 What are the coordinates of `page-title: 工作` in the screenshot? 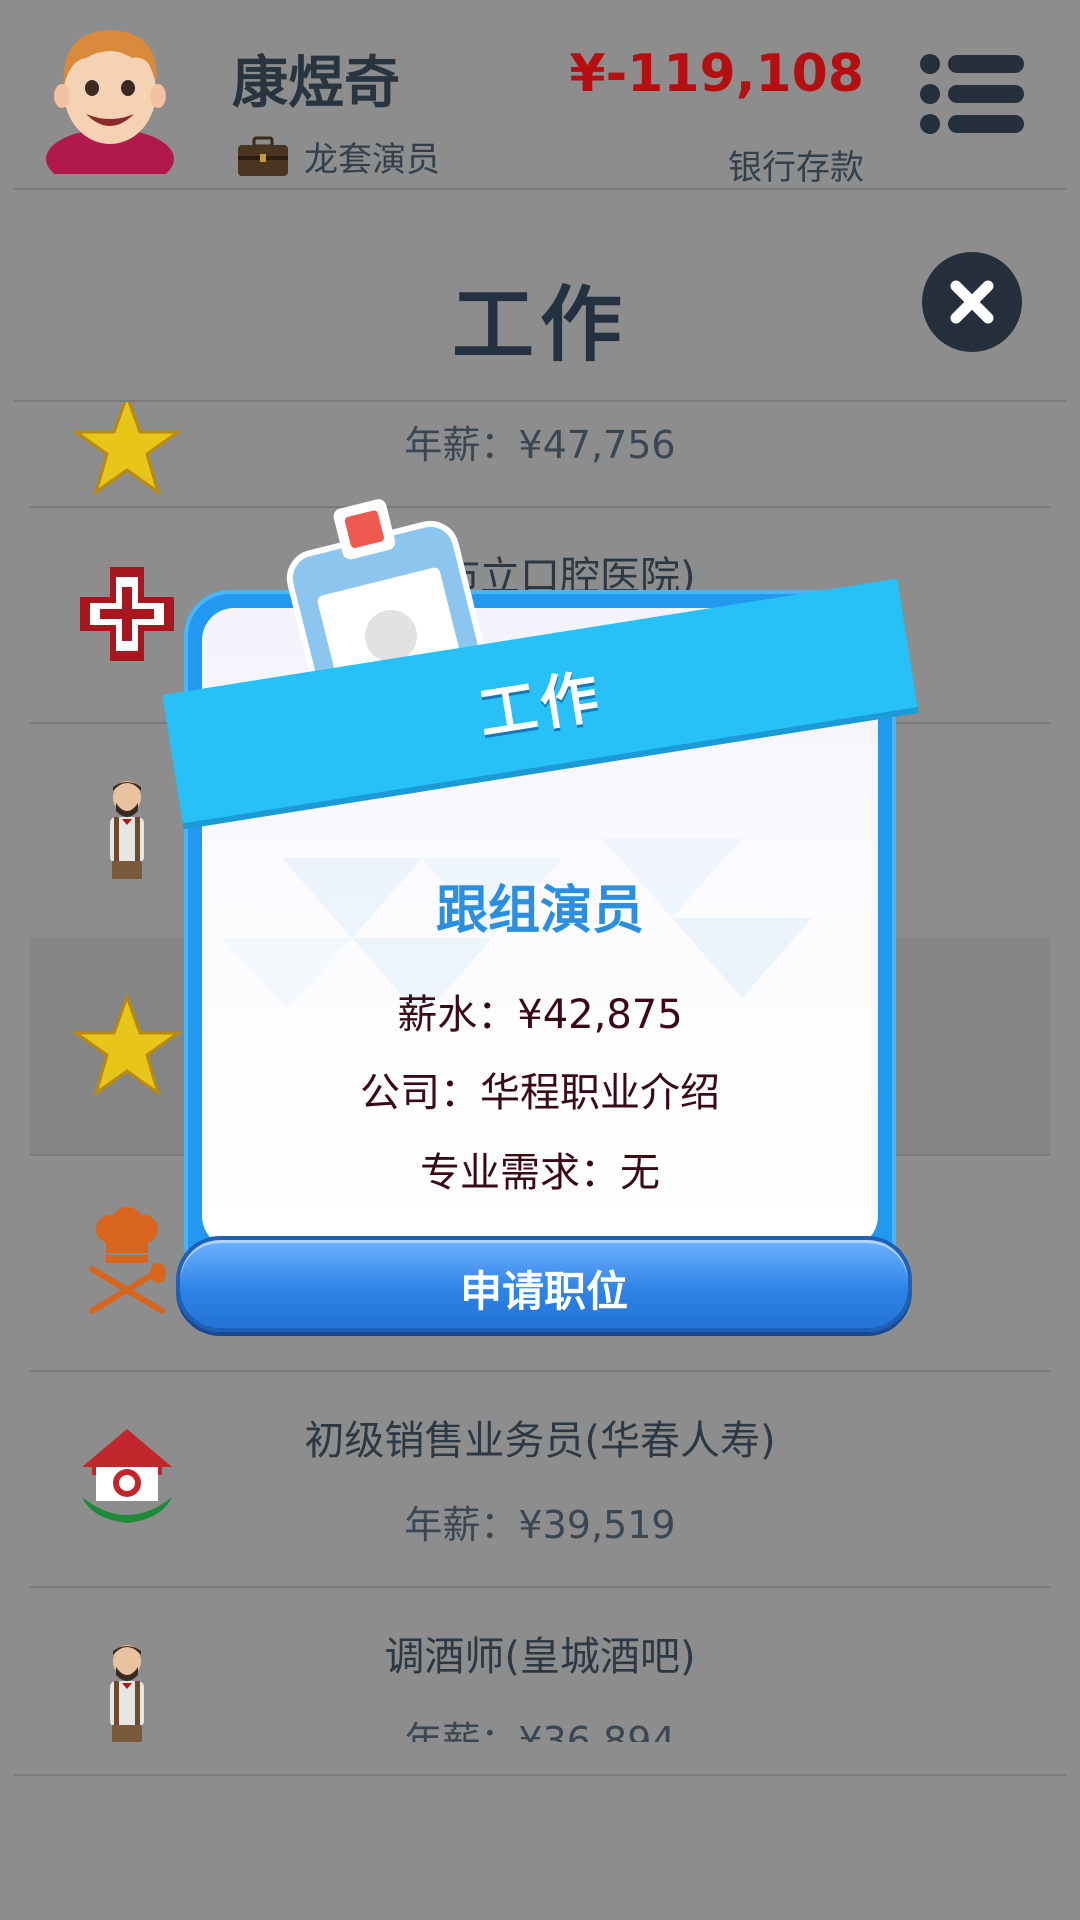 It's located at (539, 325).